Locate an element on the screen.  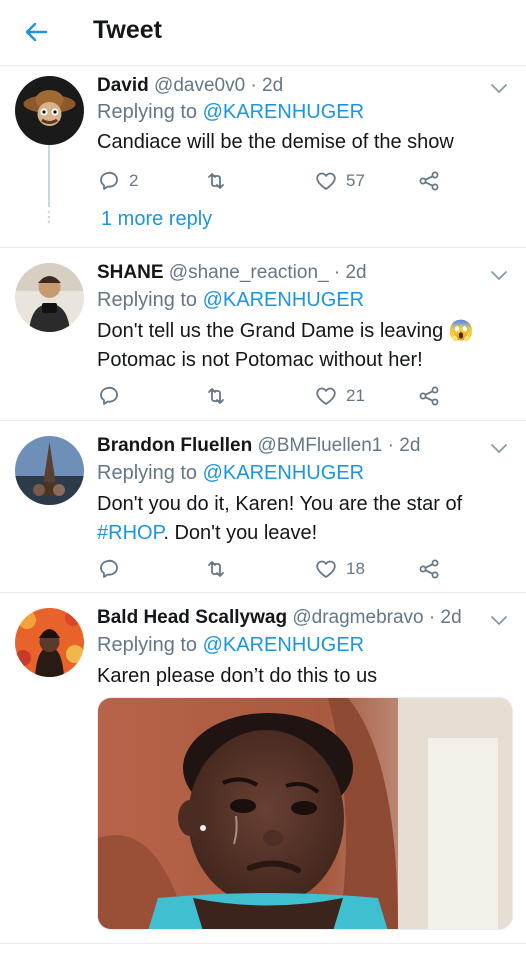
thread-dots is located at coordinates (49, 219).